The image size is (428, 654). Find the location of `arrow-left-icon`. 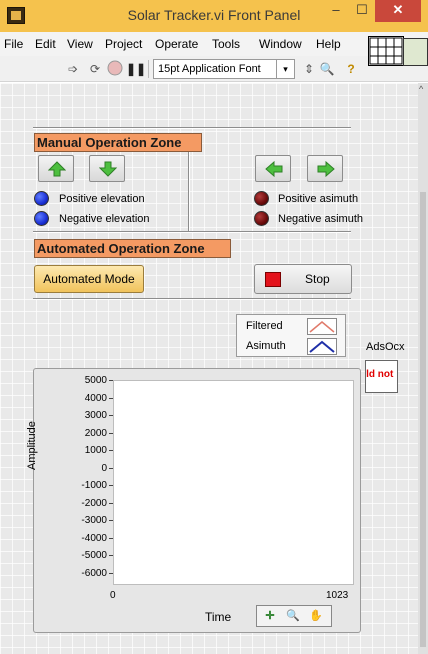

arrow-left-icon is located at coordinates (274, 169).